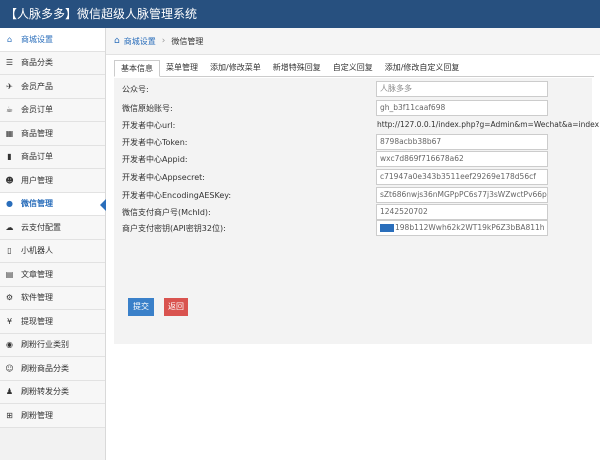 Image resolution: width=600 pixels, height=460 pixels. What do you see at coordinates (37, 251) in the screenshot?
I see `sidebar-item-label: 小机器人` at bounding box center [37, 251].